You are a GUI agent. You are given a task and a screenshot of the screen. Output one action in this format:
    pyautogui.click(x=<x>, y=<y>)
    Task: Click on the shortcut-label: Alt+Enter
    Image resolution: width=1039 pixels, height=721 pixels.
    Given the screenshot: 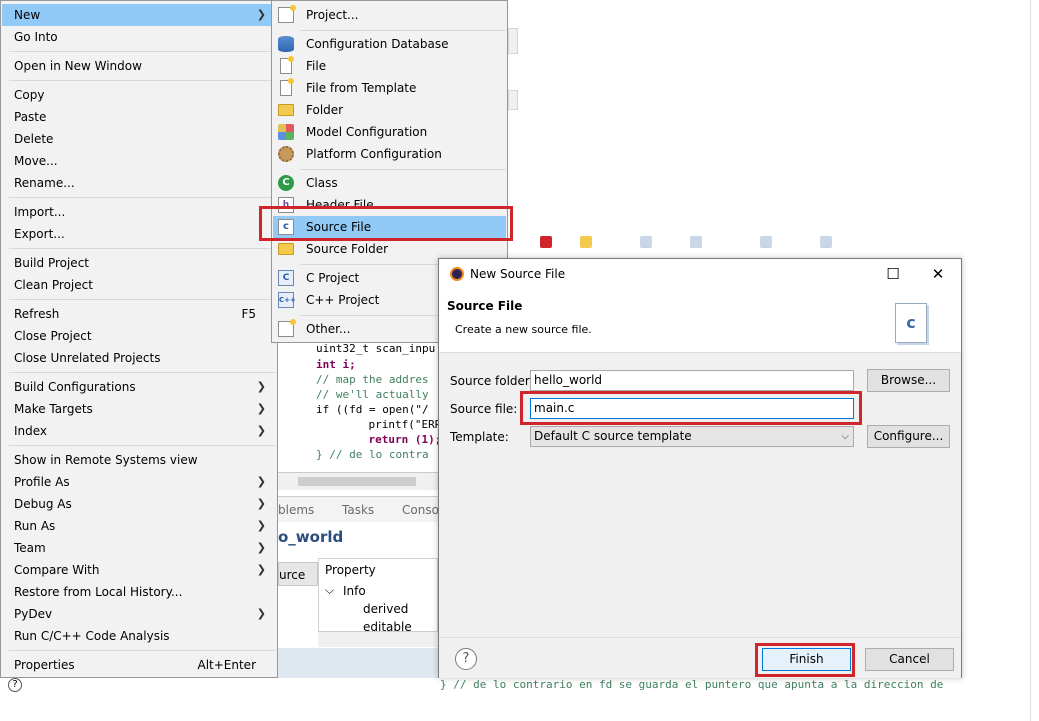 What is the action you would take?
    pyautogui.click(x=226, y=665)
    